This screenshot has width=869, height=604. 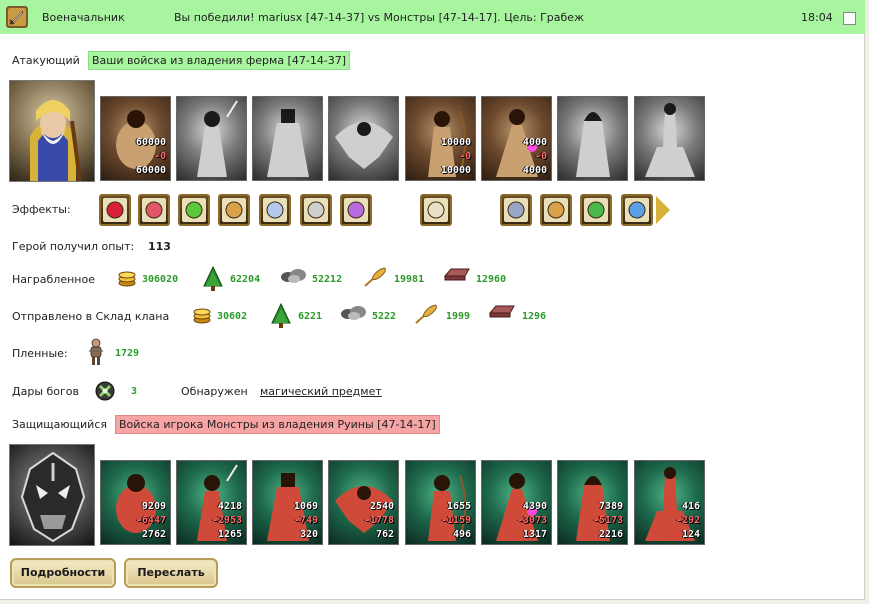 I want to click on unit-count: 1655, so click(x=458, y=506).